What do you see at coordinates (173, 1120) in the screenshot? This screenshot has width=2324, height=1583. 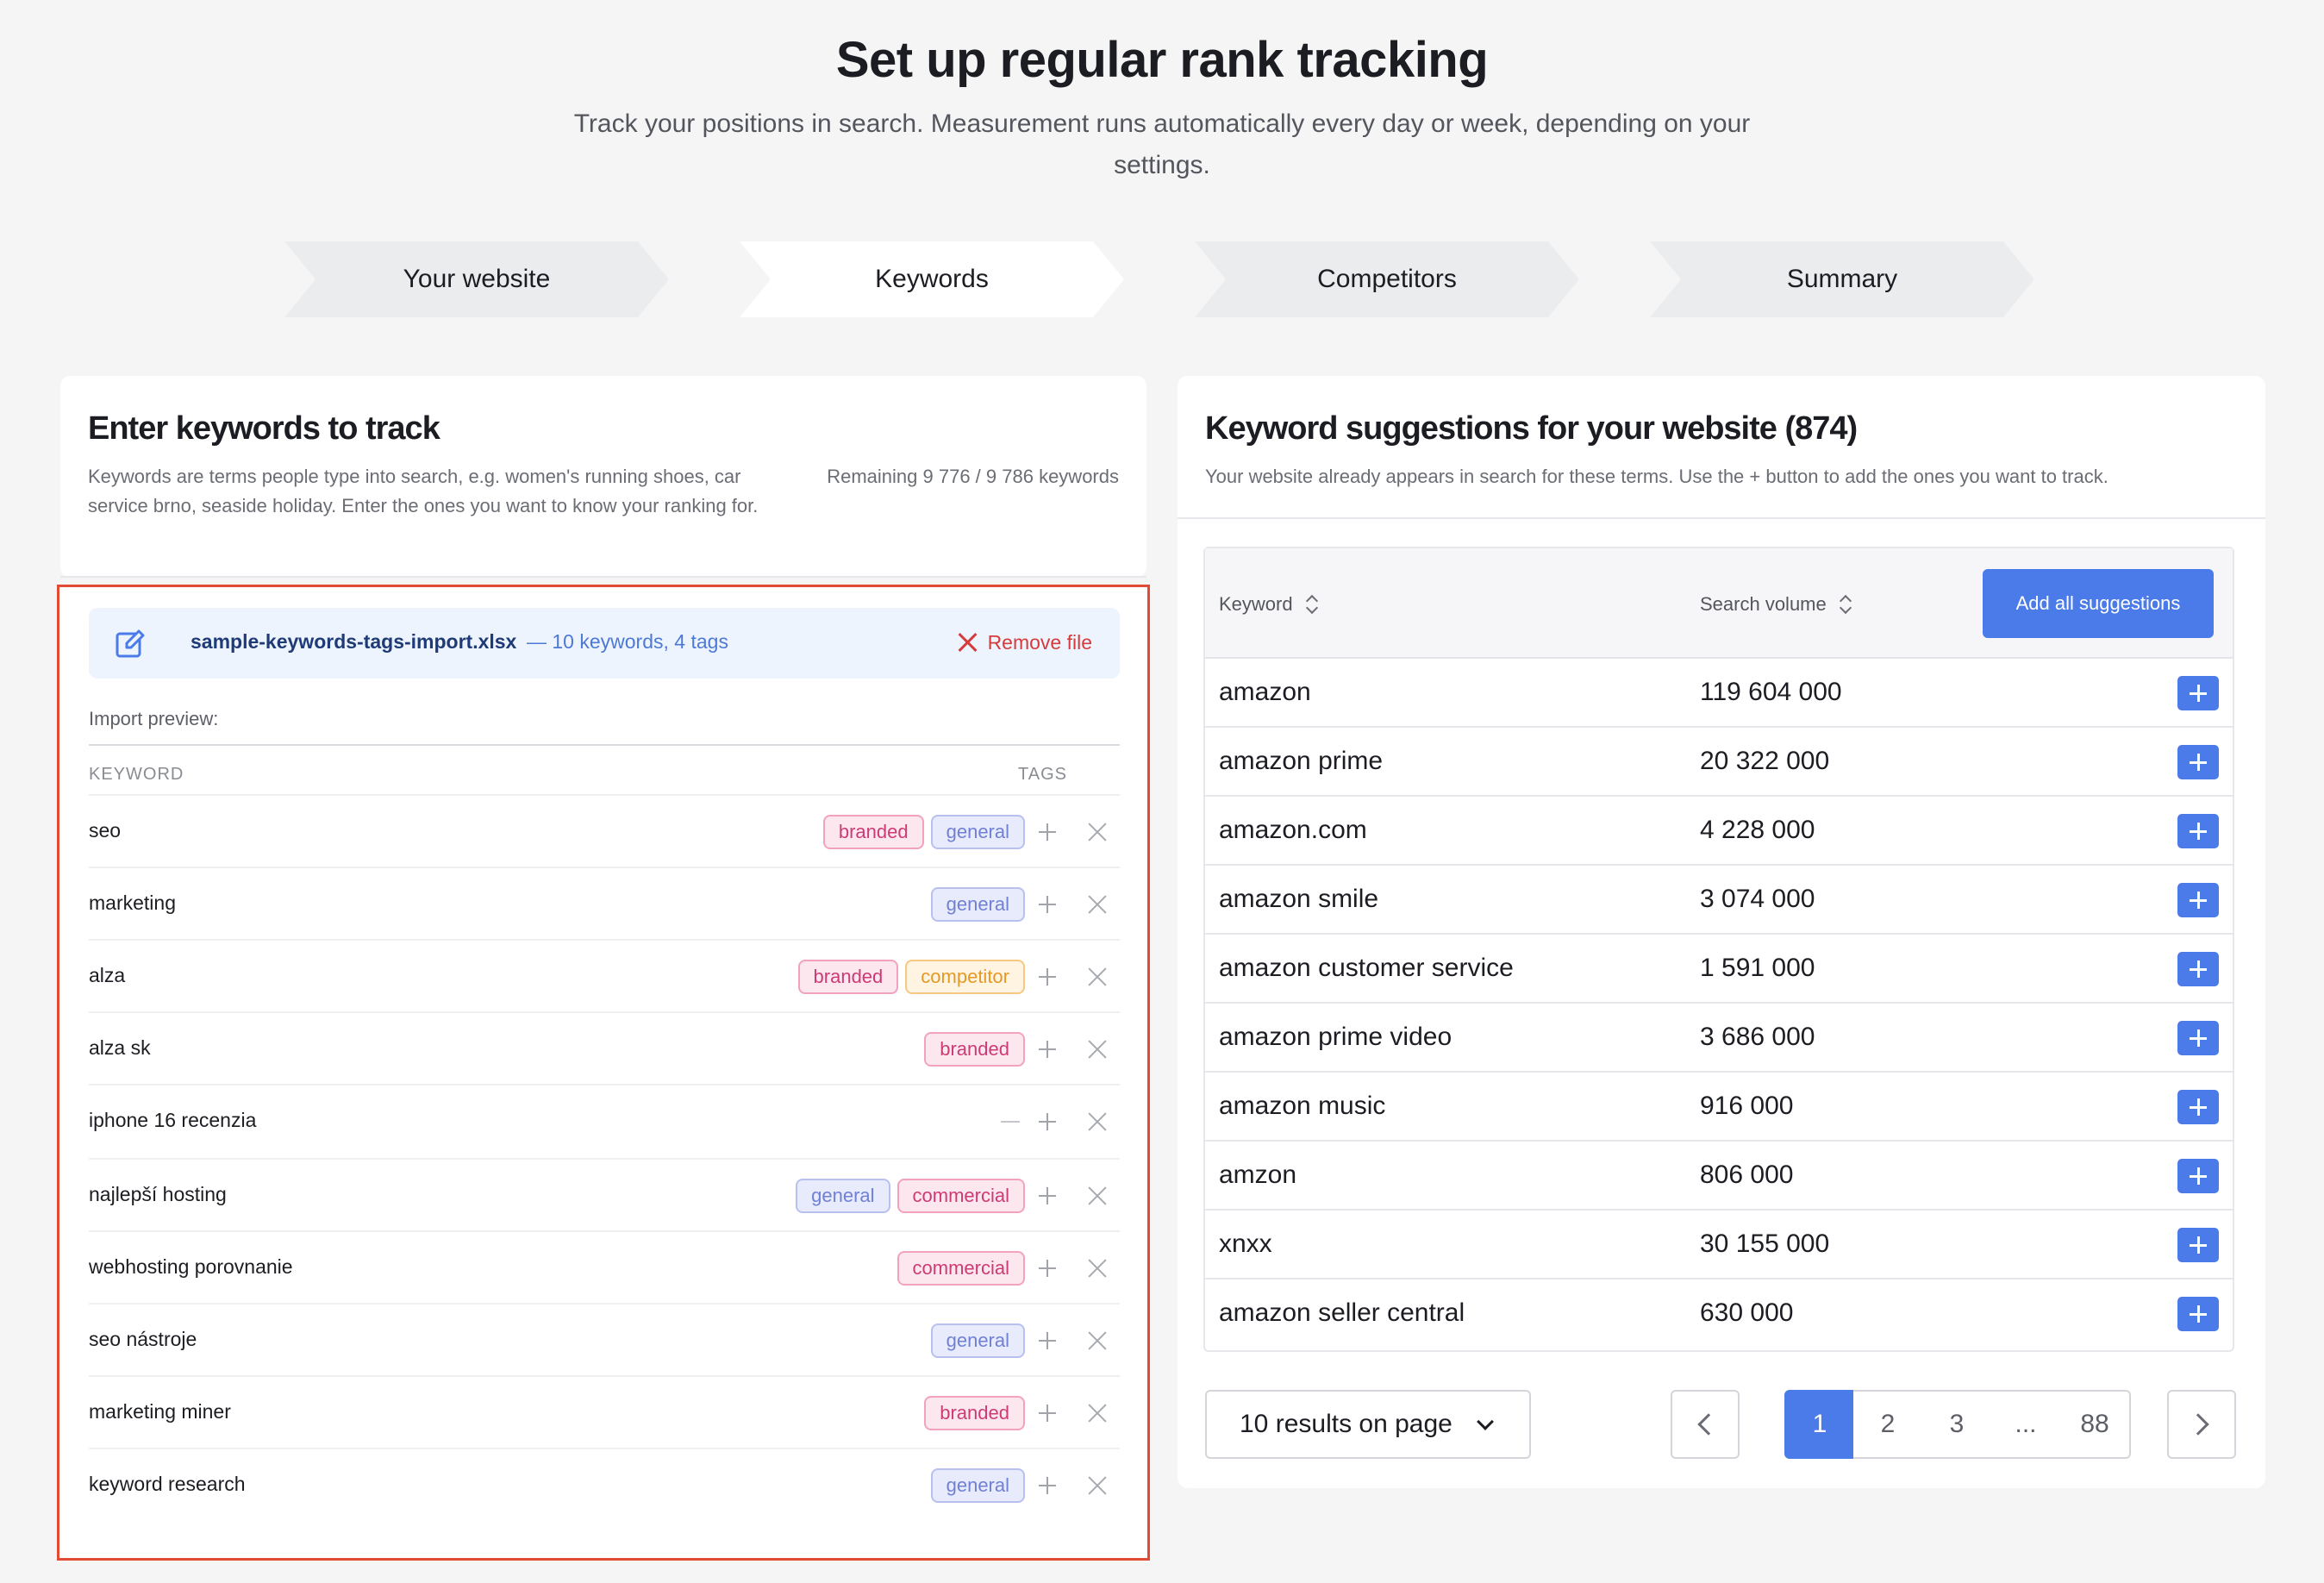 I see `keyword-text: iphone 16 recenzia` at bounding box center [173, 1120].